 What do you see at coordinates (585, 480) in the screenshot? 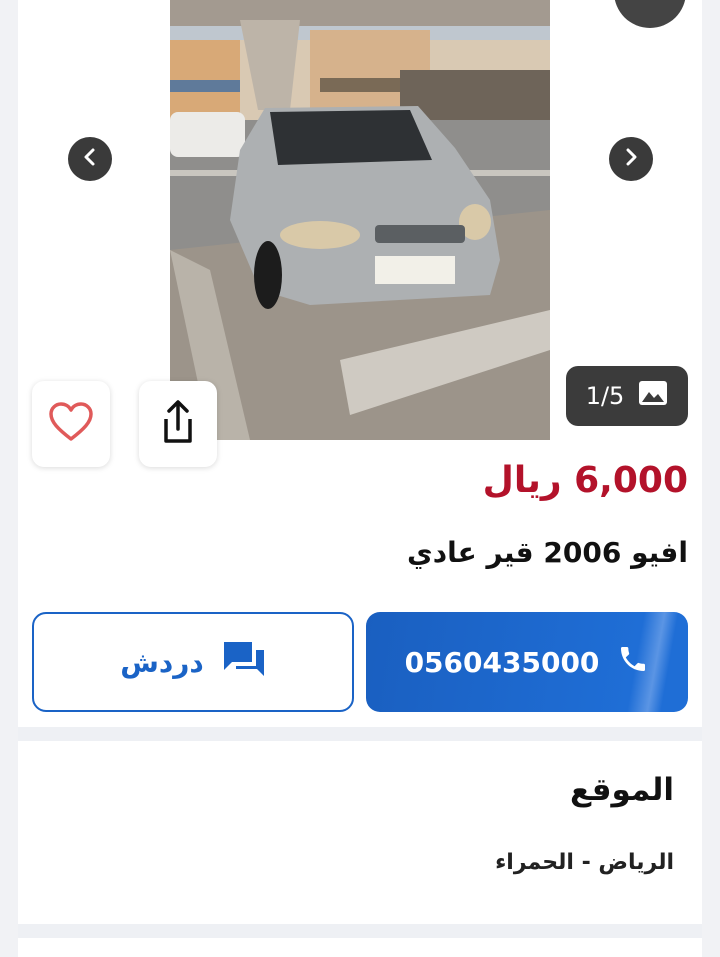
I see `listing-price: 6,000 ريال` at bounding box center [585, 480].